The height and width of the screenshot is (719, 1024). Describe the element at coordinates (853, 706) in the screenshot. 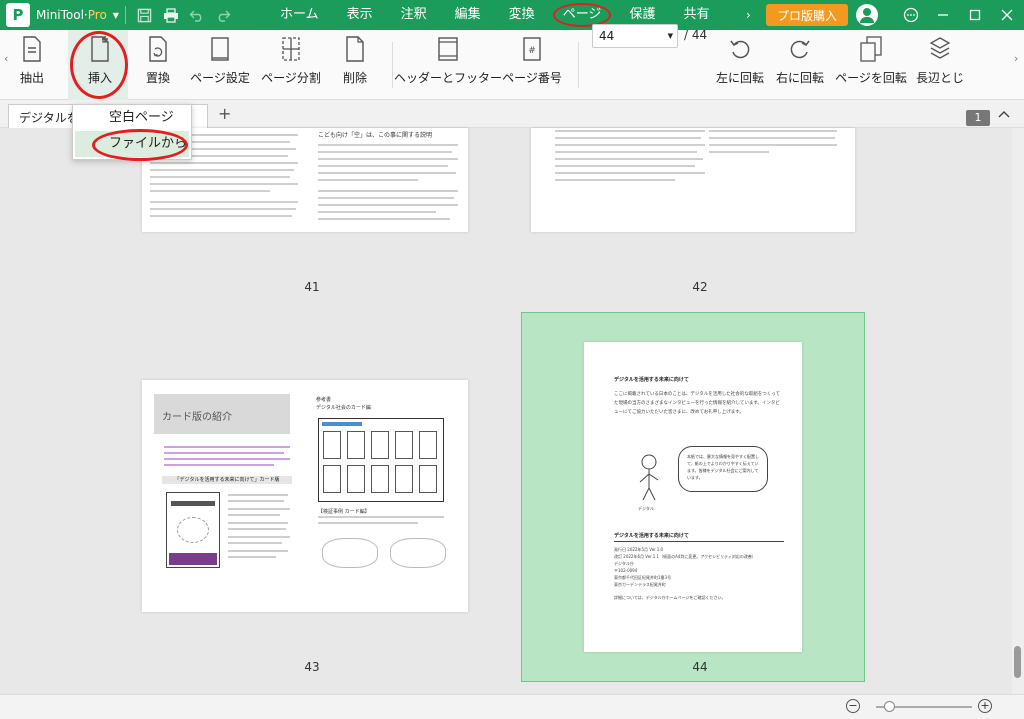

I see `zoom-out-icon: −` at that location.